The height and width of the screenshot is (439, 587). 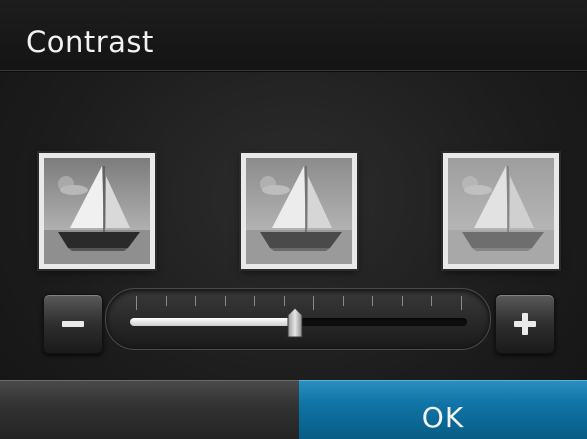 I want to click on slider-fill, so click(x=213, y=322).